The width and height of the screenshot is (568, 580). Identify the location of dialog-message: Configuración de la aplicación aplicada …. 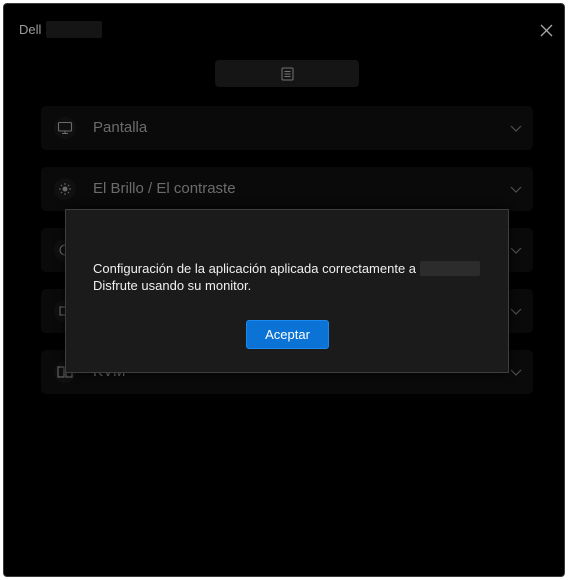
(293, 277).